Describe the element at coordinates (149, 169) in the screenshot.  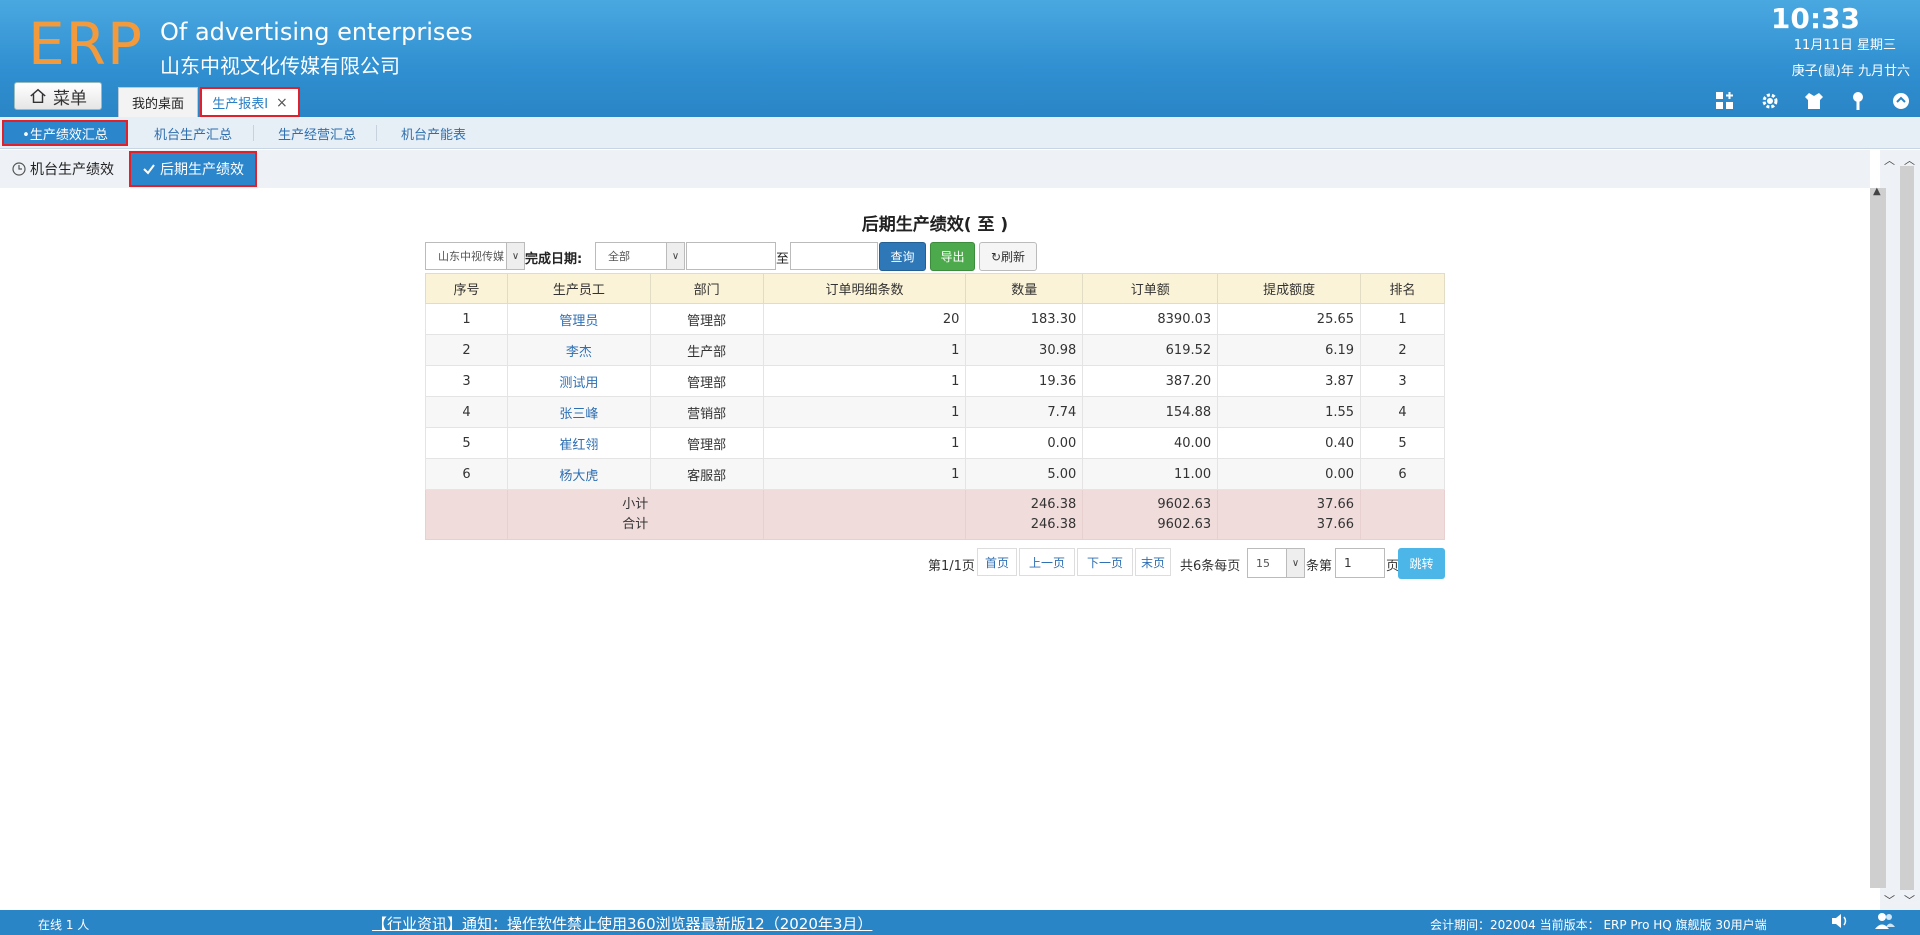
I see `check-icon` at that location.